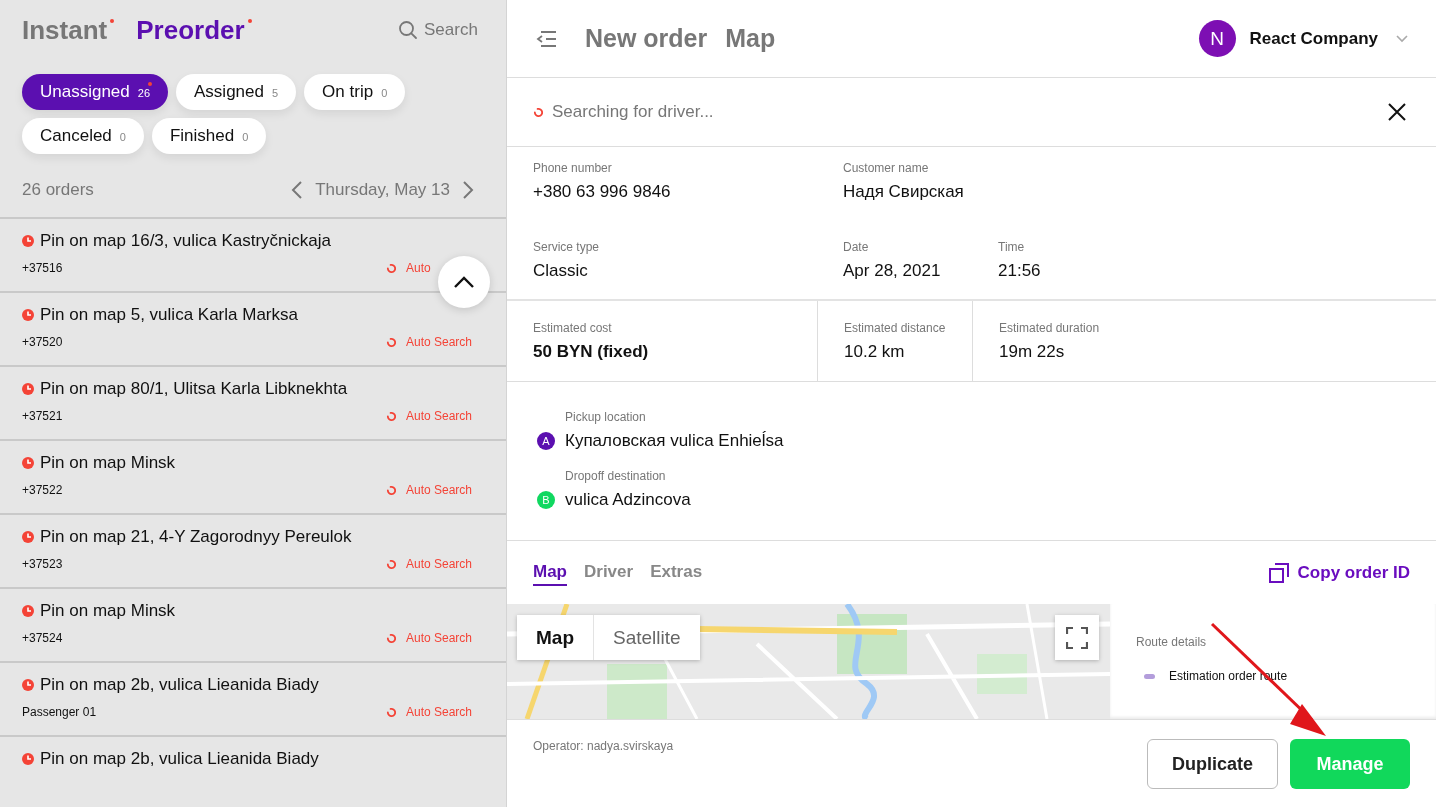 Image resolution: width=1436 pixels, height=807 pixels. What do you see at coordinates (209, 136) in the screenshot?
I see `filter-chip: Finished 0` at bounding box center [209, 136].